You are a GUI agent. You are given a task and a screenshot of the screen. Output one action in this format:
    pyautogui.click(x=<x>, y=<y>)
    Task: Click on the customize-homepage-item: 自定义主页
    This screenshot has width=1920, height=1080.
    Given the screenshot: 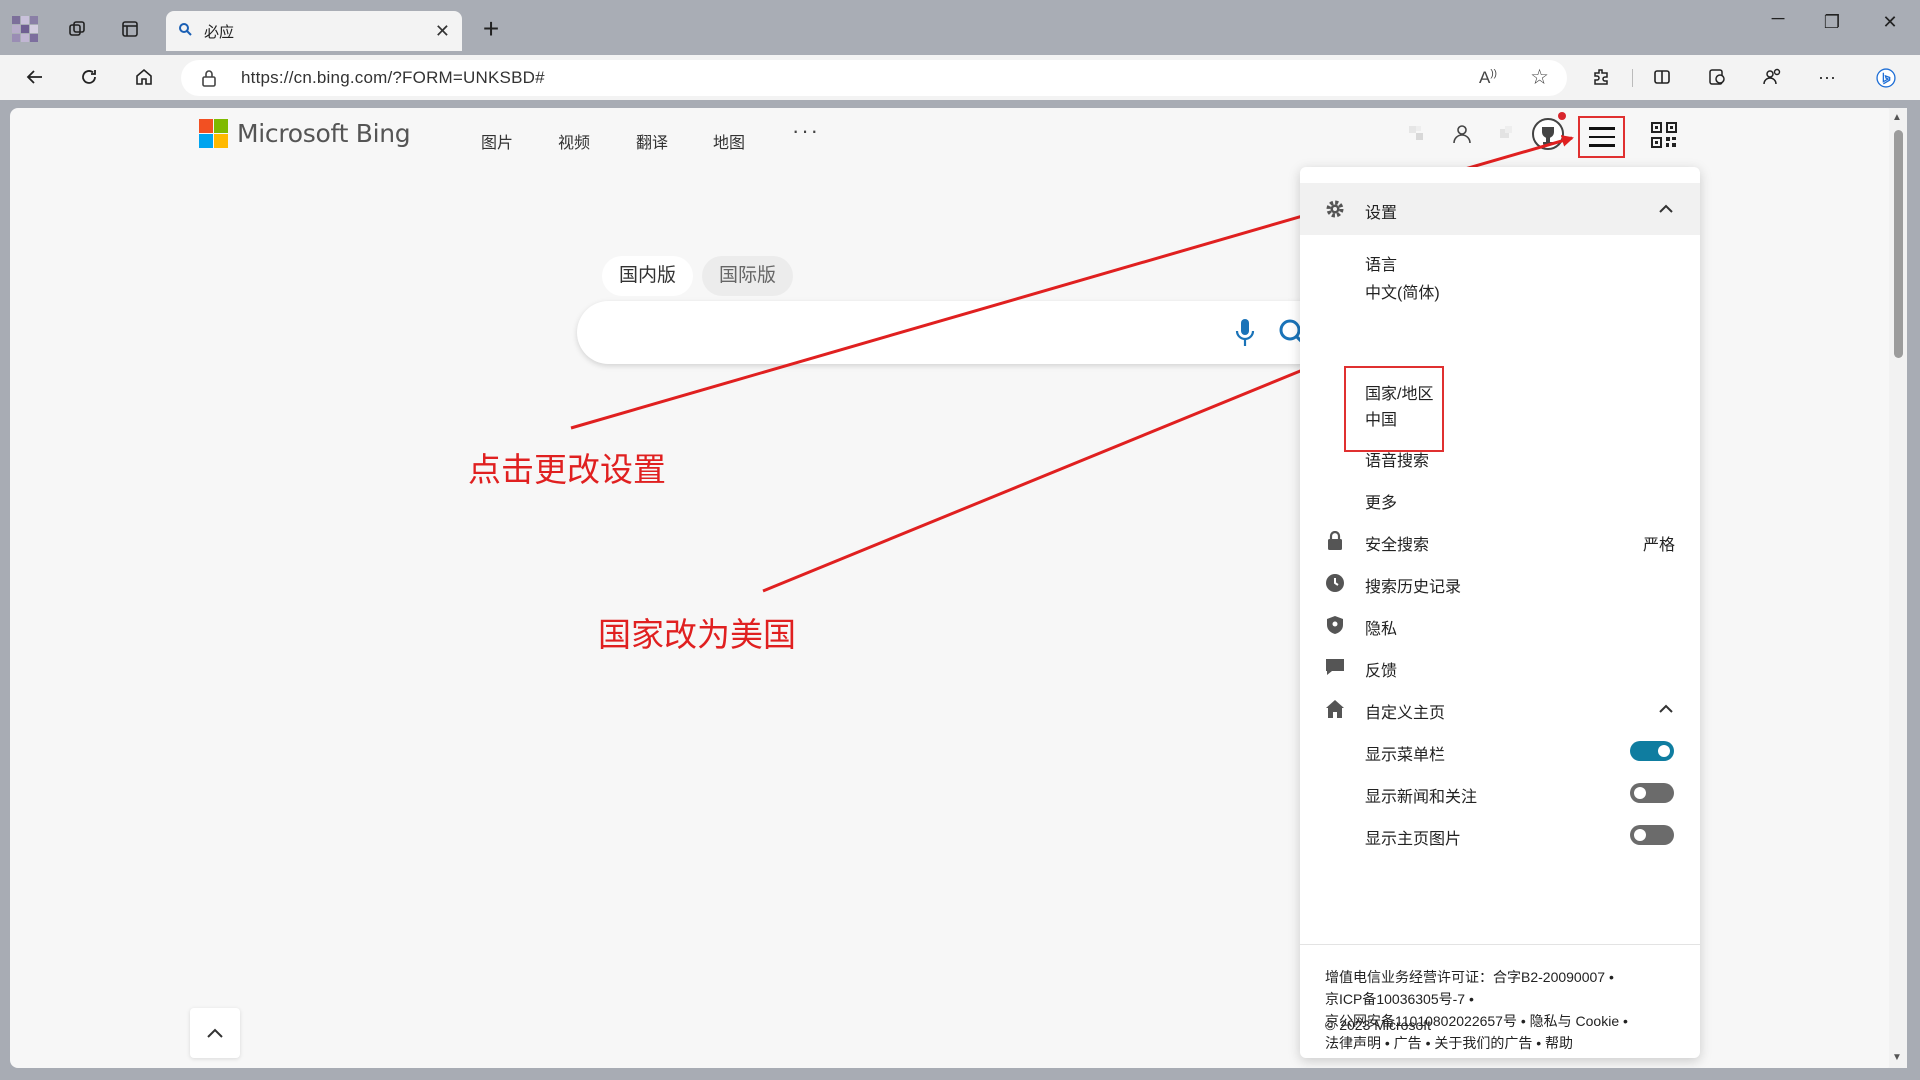 What is the action you would take?
    pyautogui.click(x=1405, y=711)
    